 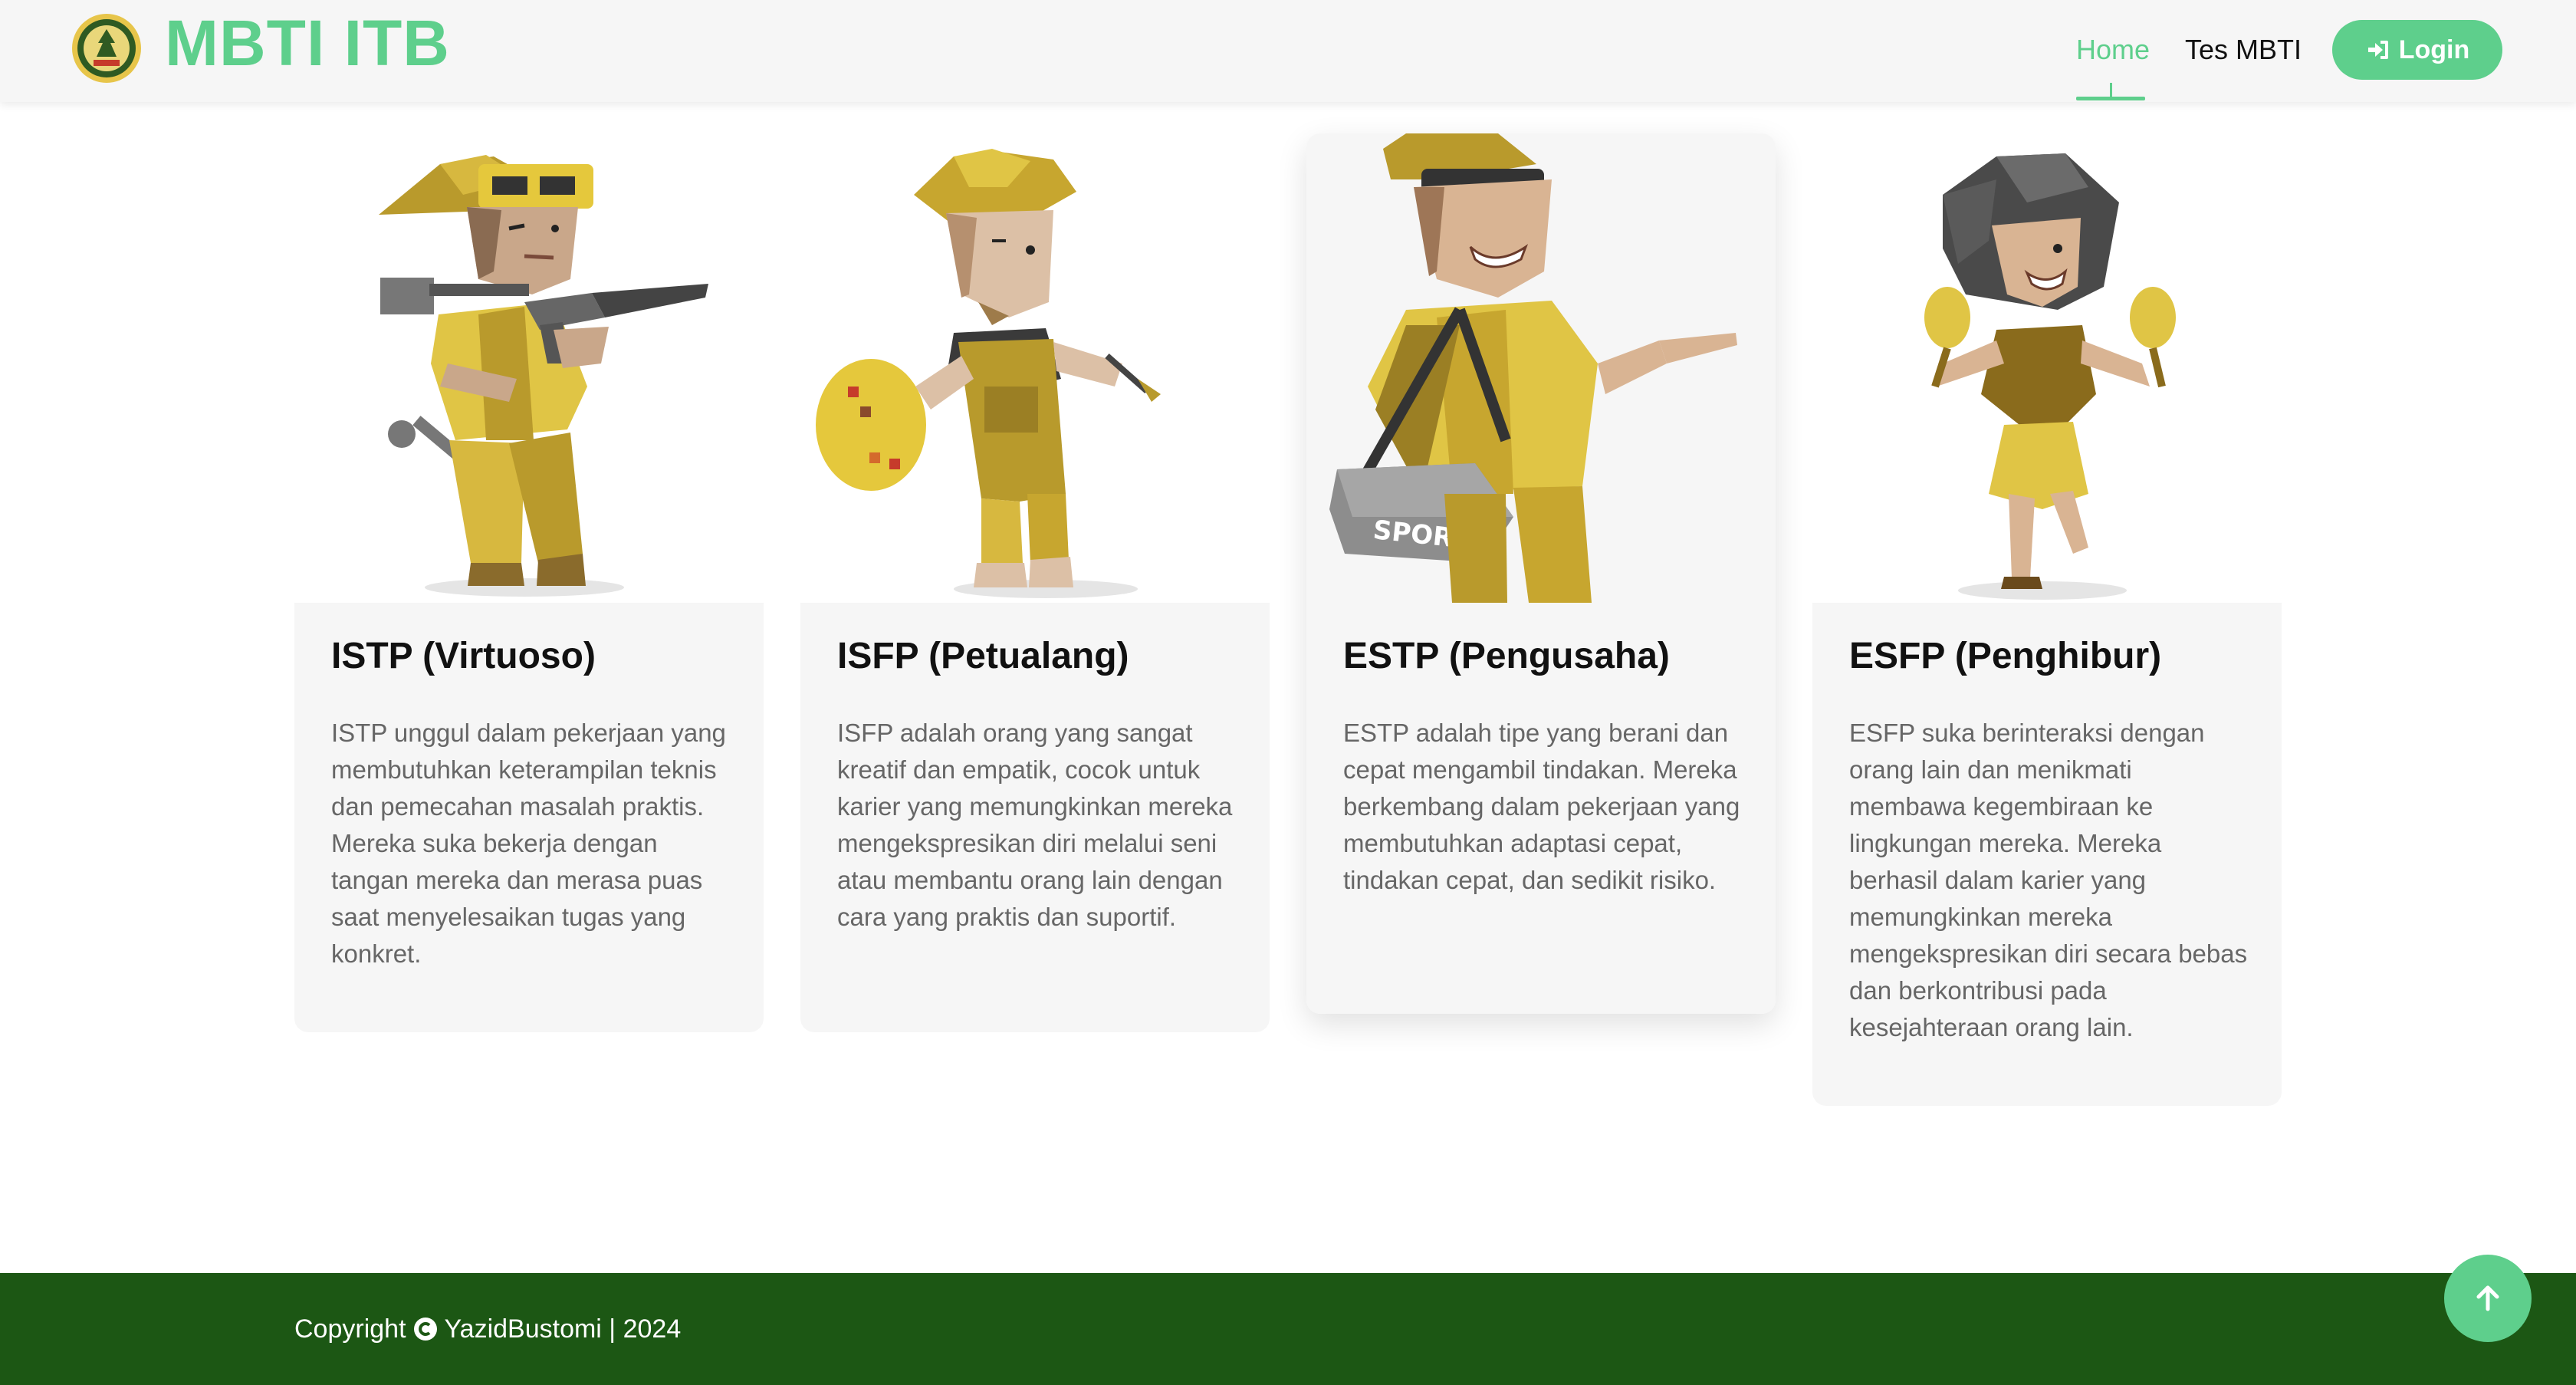 What do you see at coordinates (1288, 51) in the screenshot?
I see `navbar: MBTI ITB Home Tes MBTI Login` at bounding box center [1288, 51].